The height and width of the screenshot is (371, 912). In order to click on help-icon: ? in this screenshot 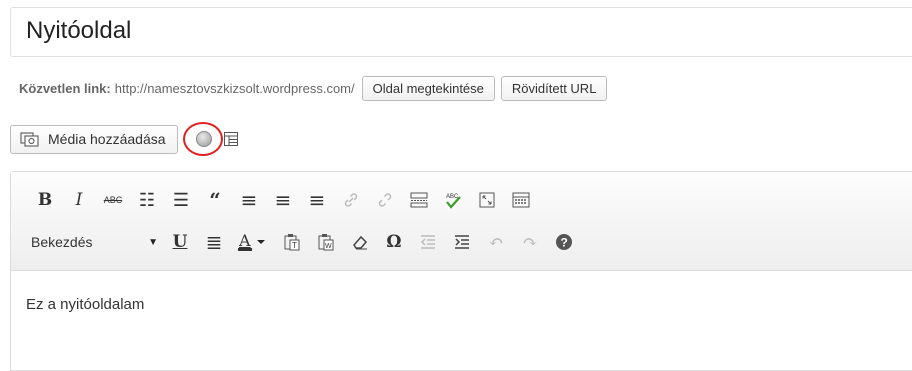, I will do `click(564, 242)`.